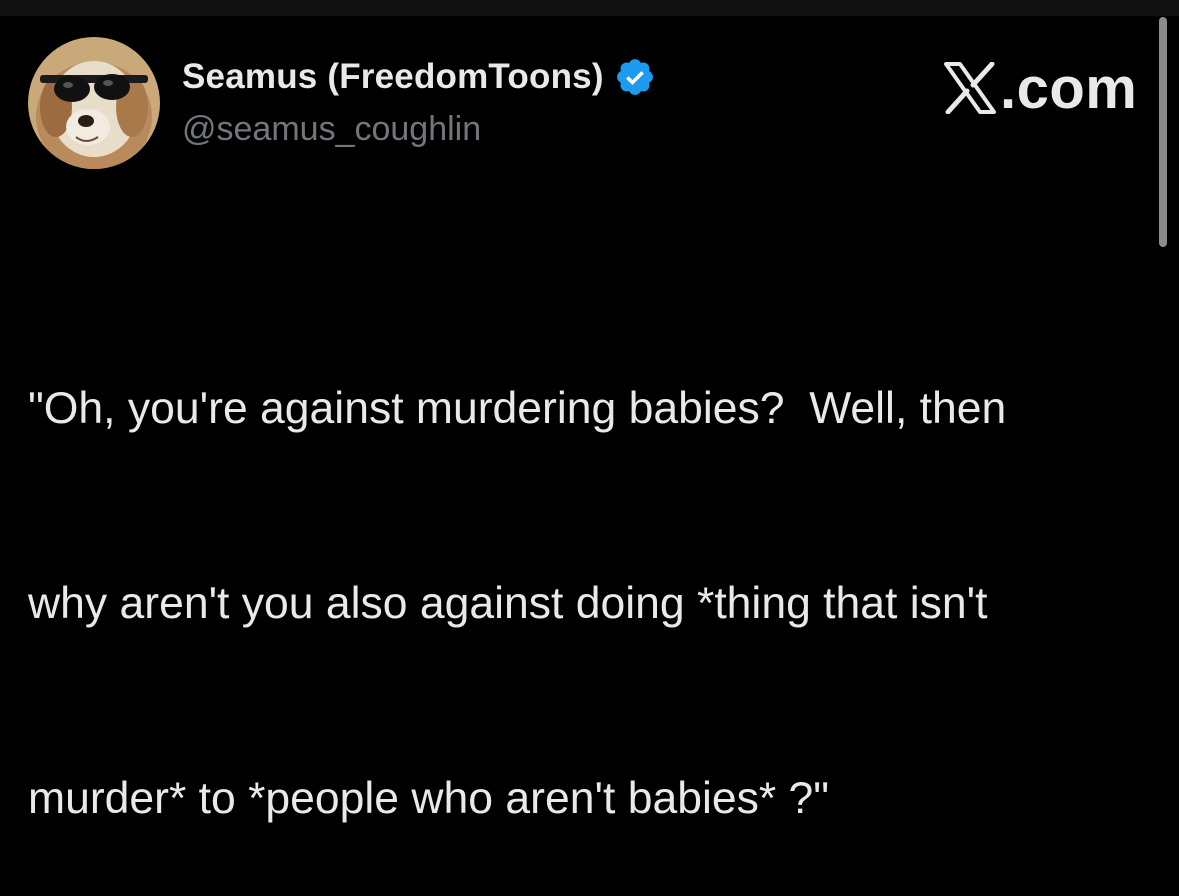 Image resolution: width=1179 pixels, height=896 pixels. I want to click on avatar, so click(94, 103).